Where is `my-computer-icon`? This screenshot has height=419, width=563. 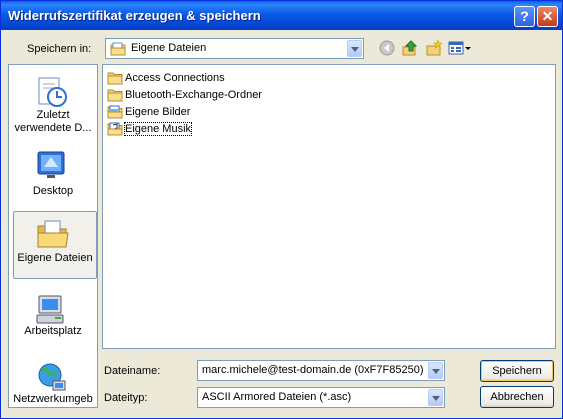 my-computer-icon is located at coordinates (50, 309).